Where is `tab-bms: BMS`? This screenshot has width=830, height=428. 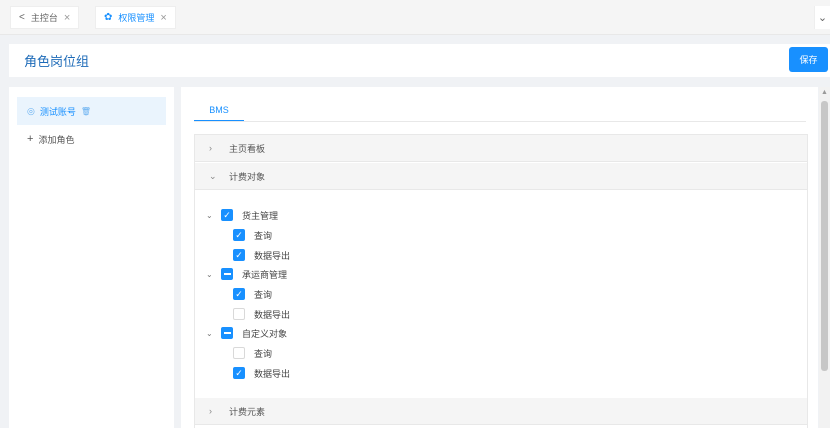
tab-bms: BMS is located at coordinates (219, 112).